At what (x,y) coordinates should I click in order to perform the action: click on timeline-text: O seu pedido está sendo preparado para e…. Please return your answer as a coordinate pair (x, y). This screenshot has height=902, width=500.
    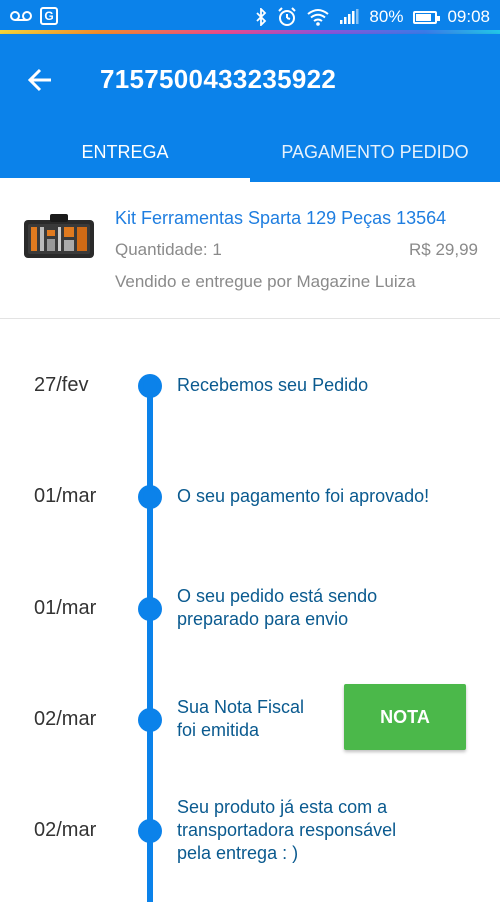
    Looking at the image, I should click on (277, 608).